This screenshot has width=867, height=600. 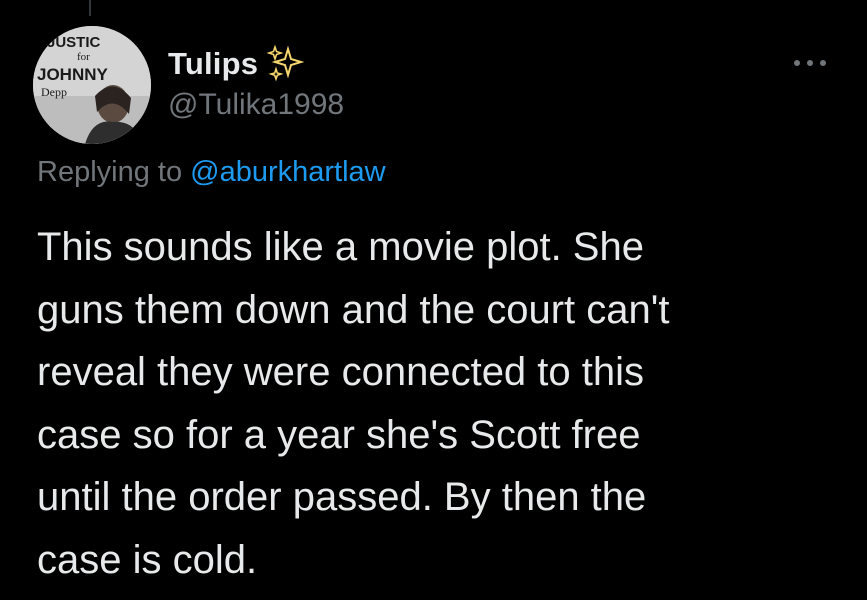 I want to click on sparkles-icon, so click(x=285, y=63).